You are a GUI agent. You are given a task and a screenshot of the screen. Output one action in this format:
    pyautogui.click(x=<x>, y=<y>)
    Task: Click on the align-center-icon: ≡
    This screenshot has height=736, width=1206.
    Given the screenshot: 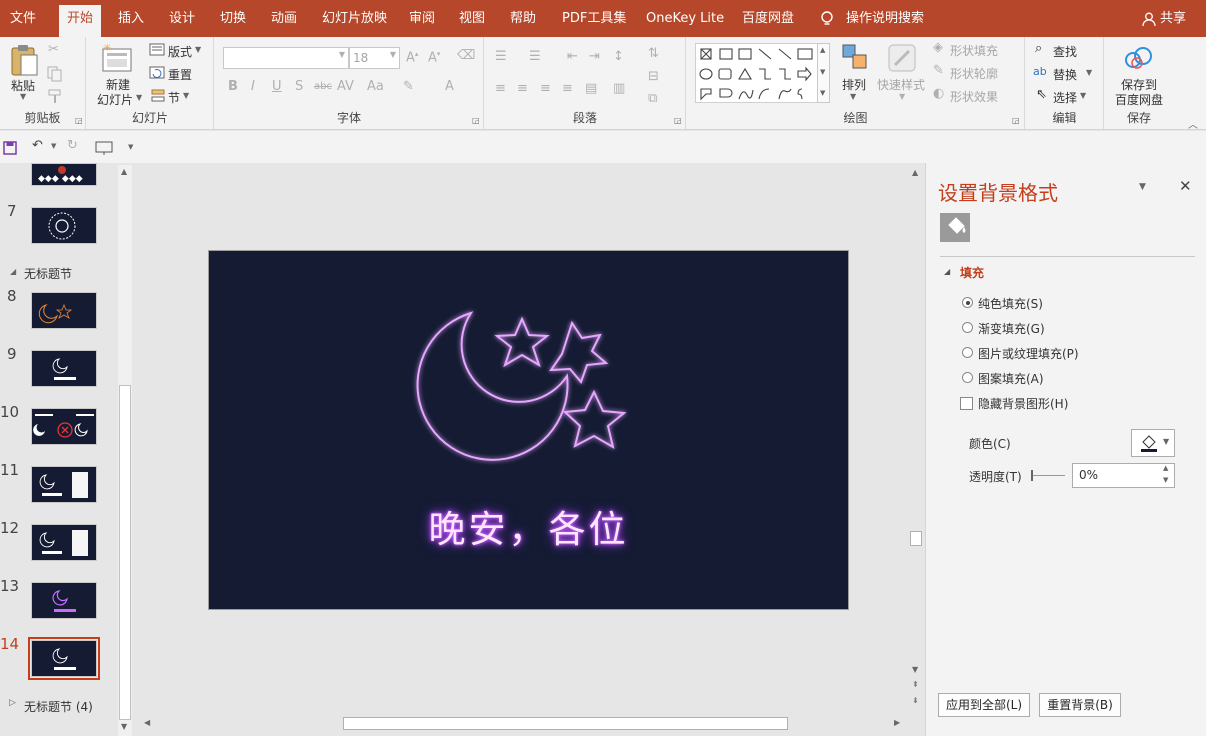 What is the action you would take?
    pyautogui.click(x=522, y=88)
    